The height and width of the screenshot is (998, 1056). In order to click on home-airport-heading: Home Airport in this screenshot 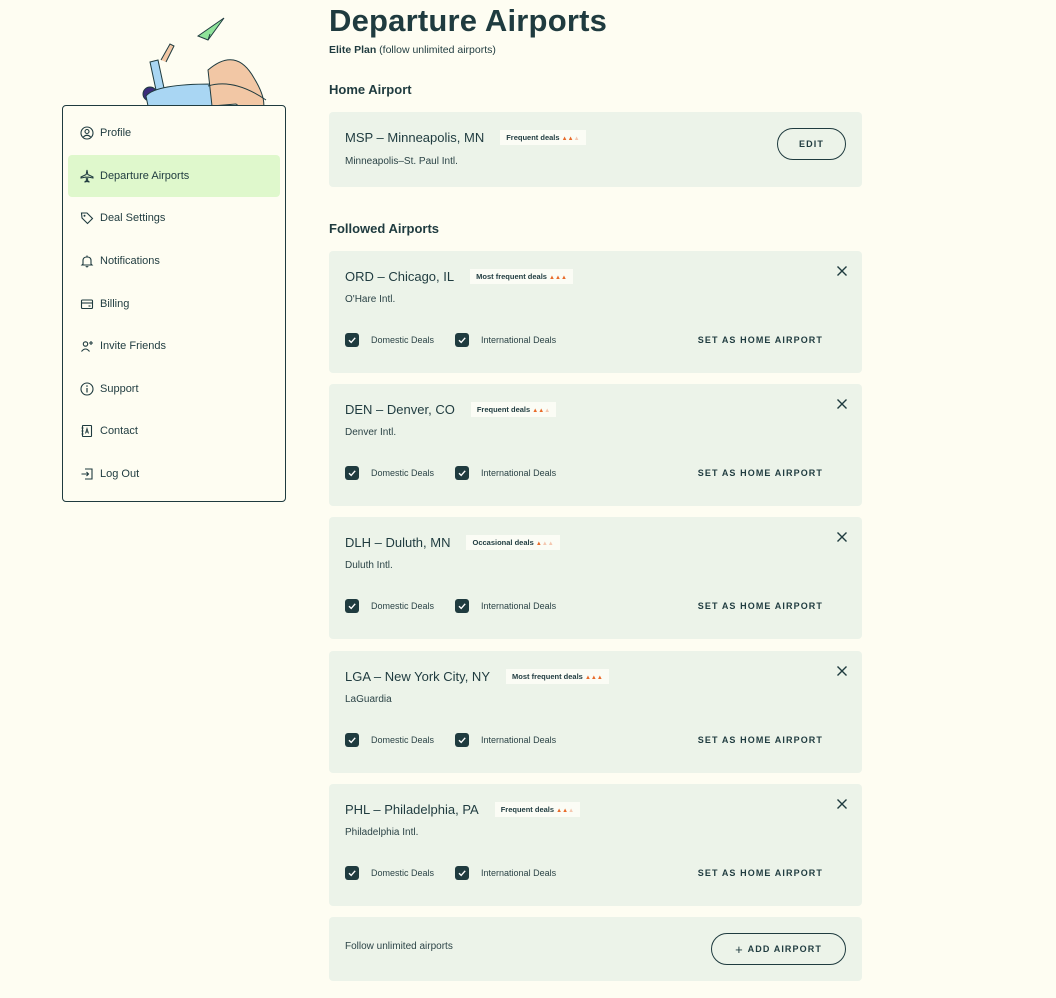, I will do `click(370, 89)`.